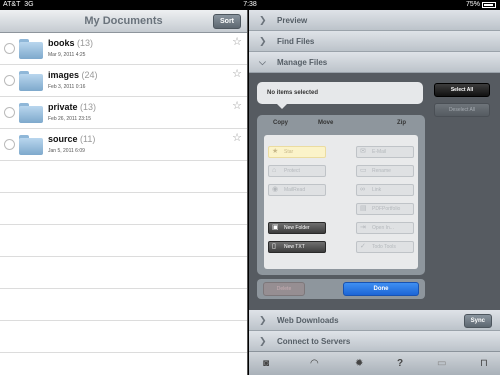  I want to click on protect-label: Protect, so click(292, 171).